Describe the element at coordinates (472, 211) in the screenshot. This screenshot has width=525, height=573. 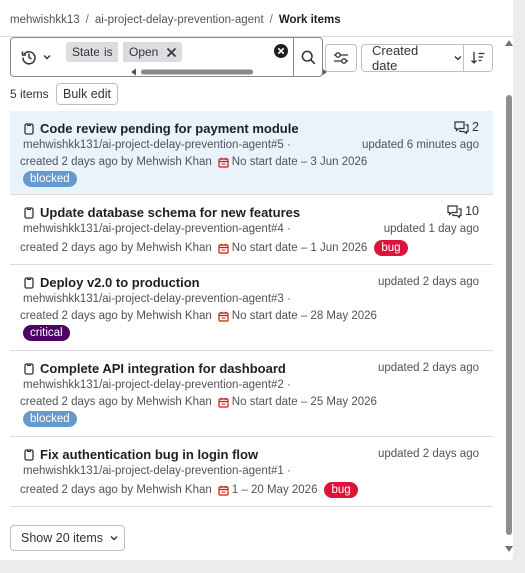
I see `comments-count-value: 10` at that location.